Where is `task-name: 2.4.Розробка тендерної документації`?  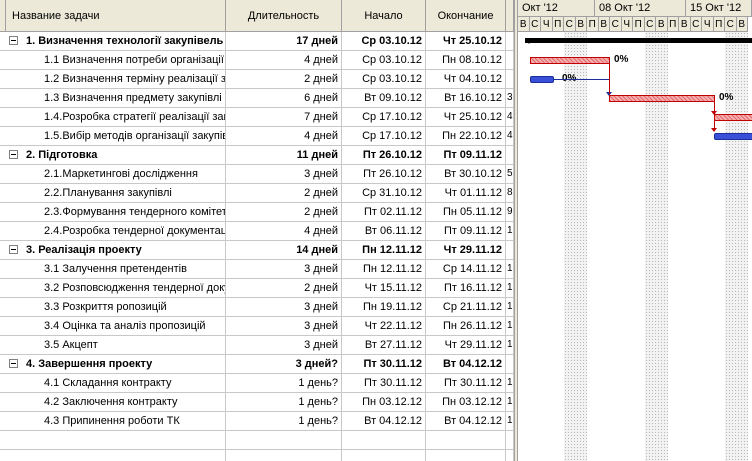
task-name: 2.4.Розробка тендерної документації is located at coordinates (116, 231).